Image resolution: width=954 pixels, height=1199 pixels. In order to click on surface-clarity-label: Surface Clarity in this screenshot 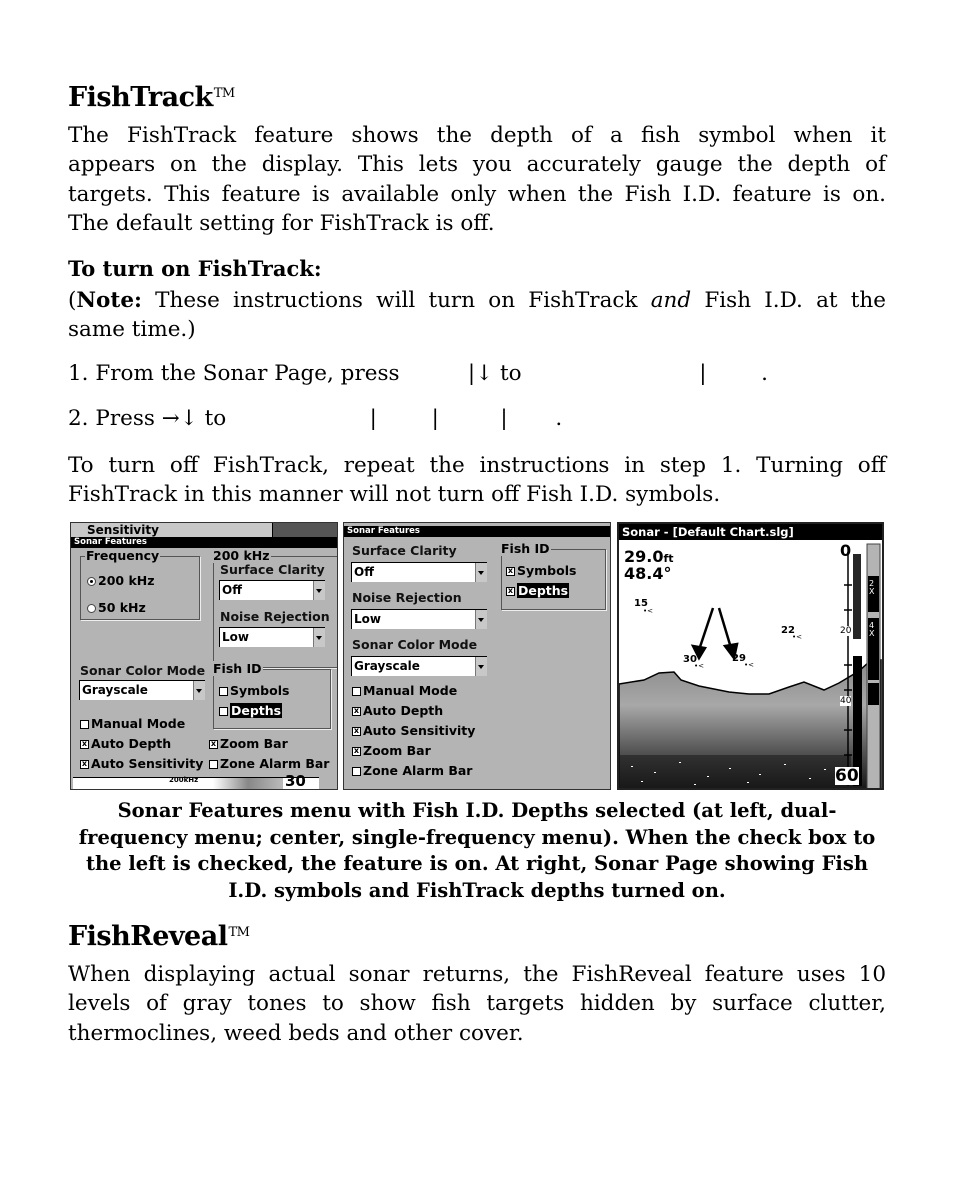, I will do `click(272, 569)`.